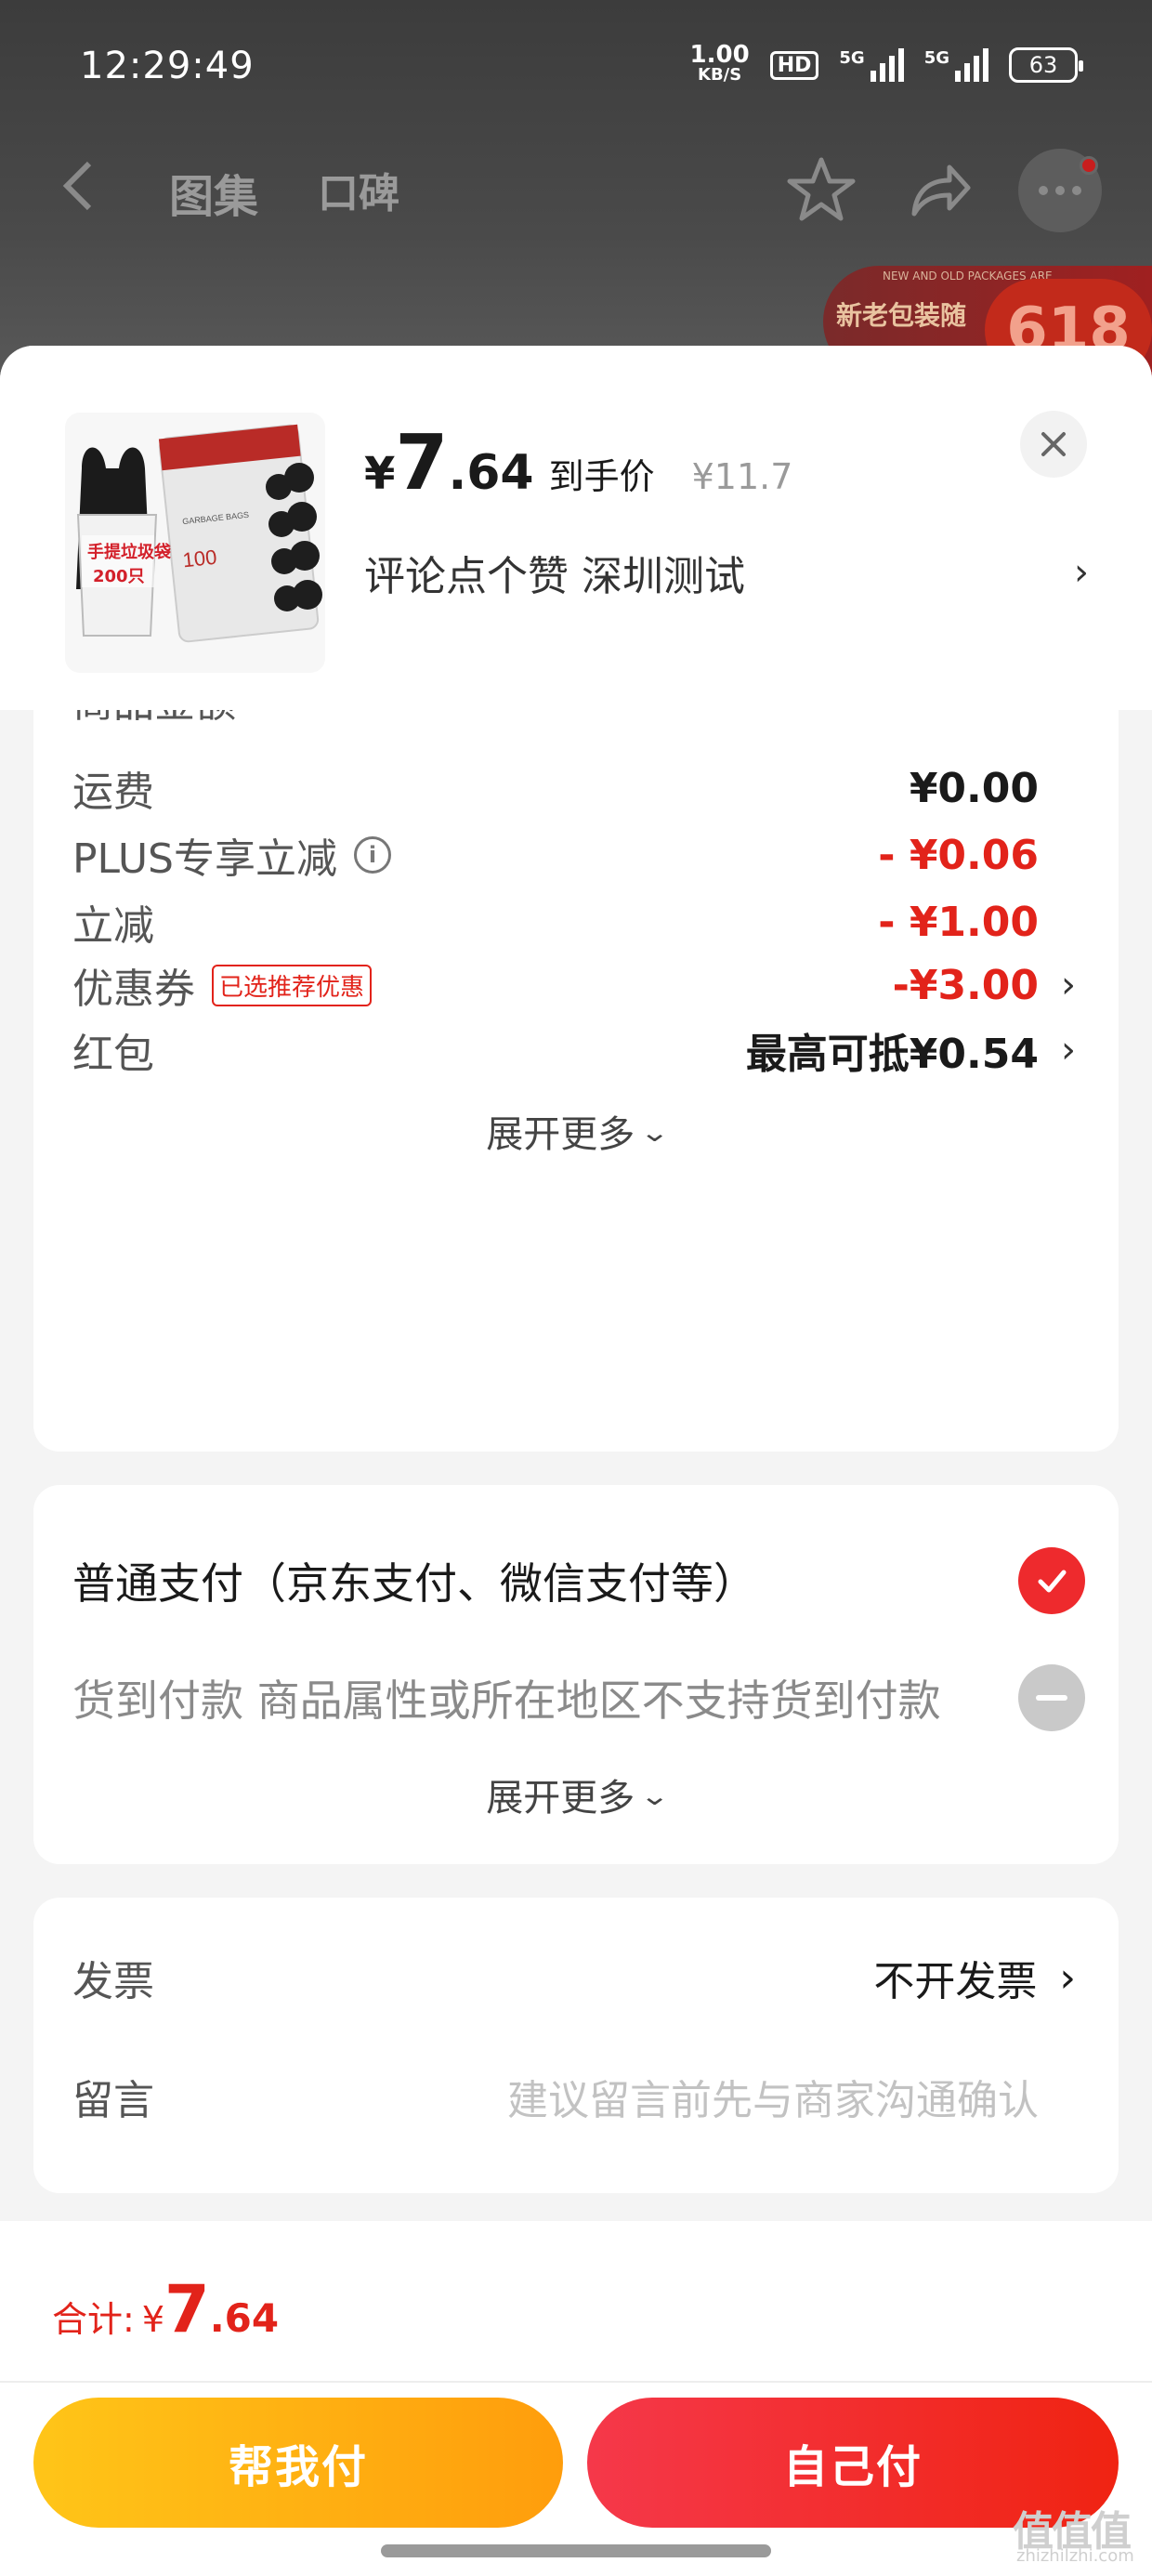 The width and height of the screenshot is (1152, 2576). I want to click on bag-number-text: 100, so click(199, 558).